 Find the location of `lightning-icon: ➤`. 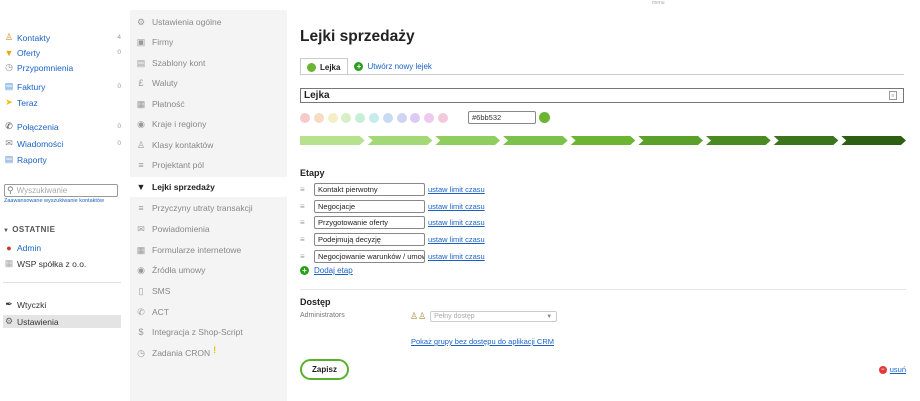

lightning-icon: ➤ is located at coordinates (9, 102).